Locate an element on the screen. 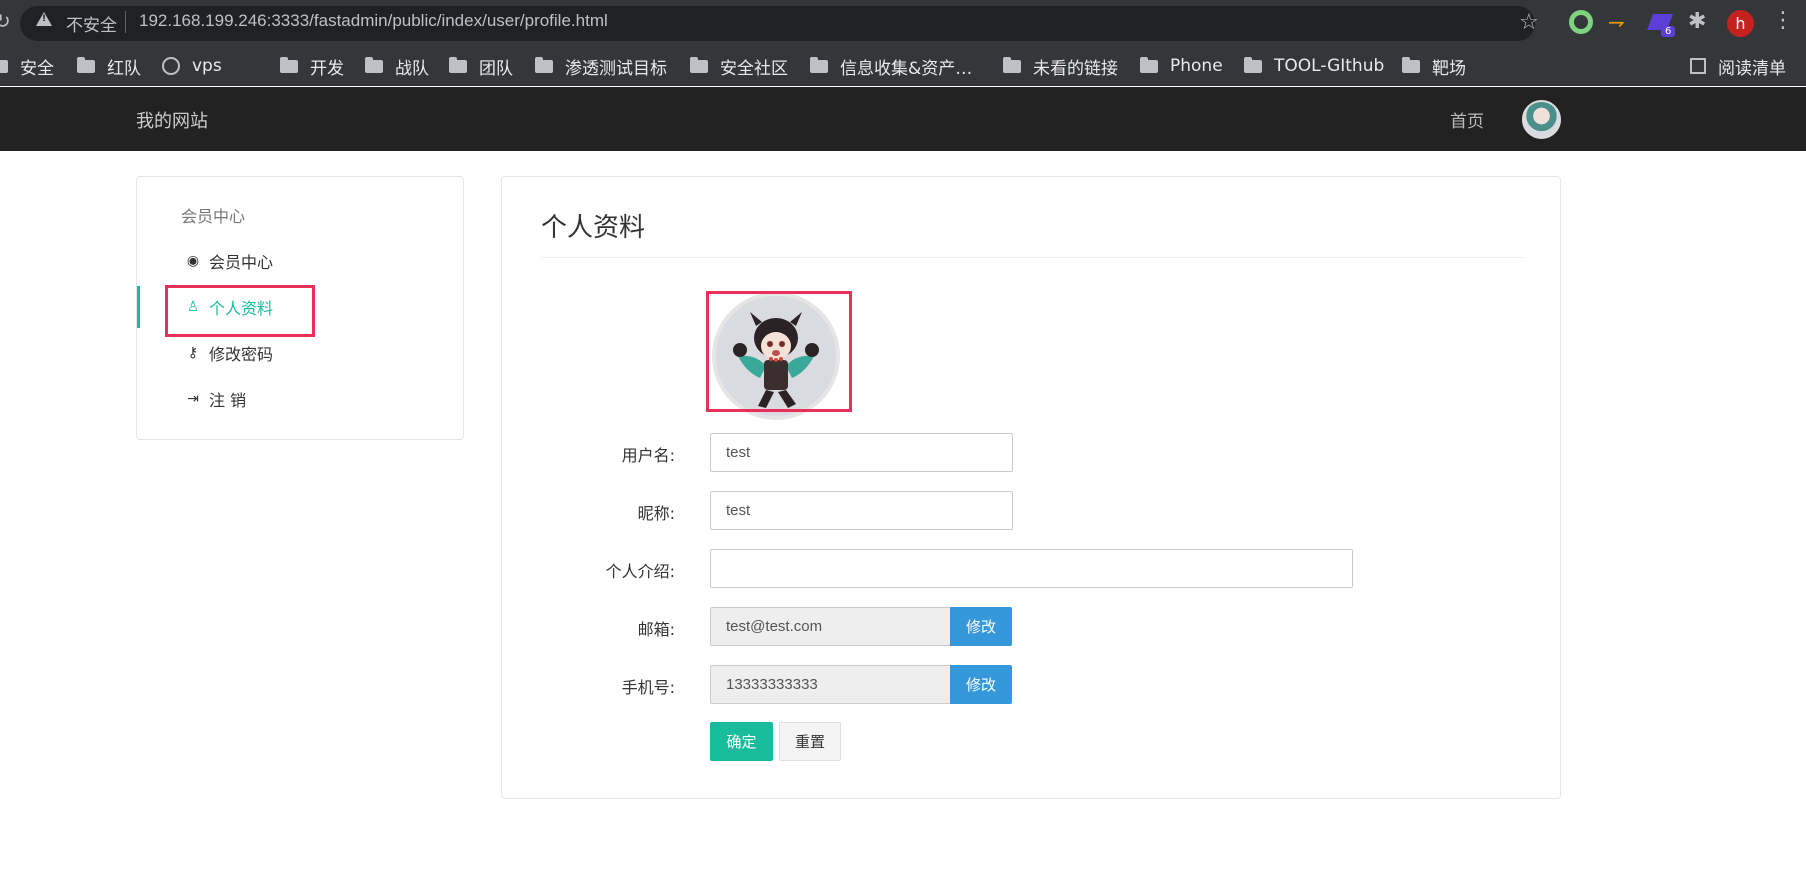 Image resolution: width=1806 pixels, height=880 pixels. bio-input is located at coordinates (1031, 568).